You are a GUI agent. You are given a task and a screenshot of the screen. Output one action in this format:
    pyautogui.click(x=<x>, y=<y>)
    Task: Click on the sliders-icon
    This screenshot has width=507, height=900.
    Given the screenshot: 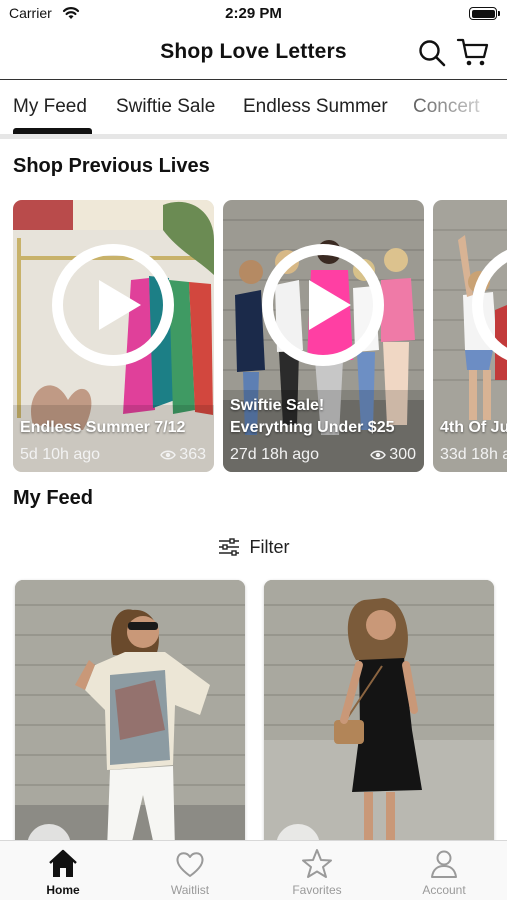 What is the action you would take?
    pyautogui.click(x=228, y=547)
    